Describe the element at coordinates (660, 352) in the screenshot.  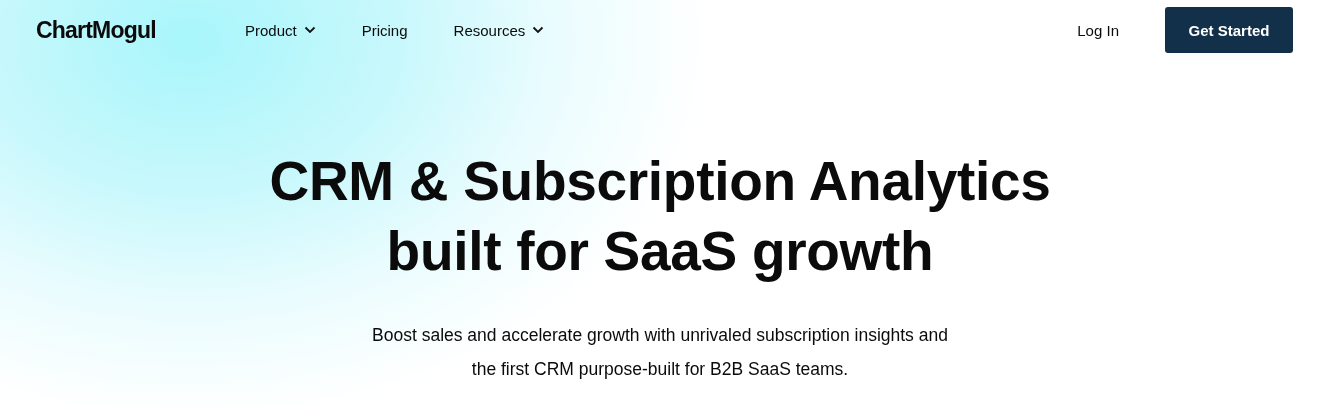
I see `hero-subtitle: Boost sales and accelerate growth with unrivaled subscription insights and the first CRM purpose-built for B2B SaaS teams.` at that location.